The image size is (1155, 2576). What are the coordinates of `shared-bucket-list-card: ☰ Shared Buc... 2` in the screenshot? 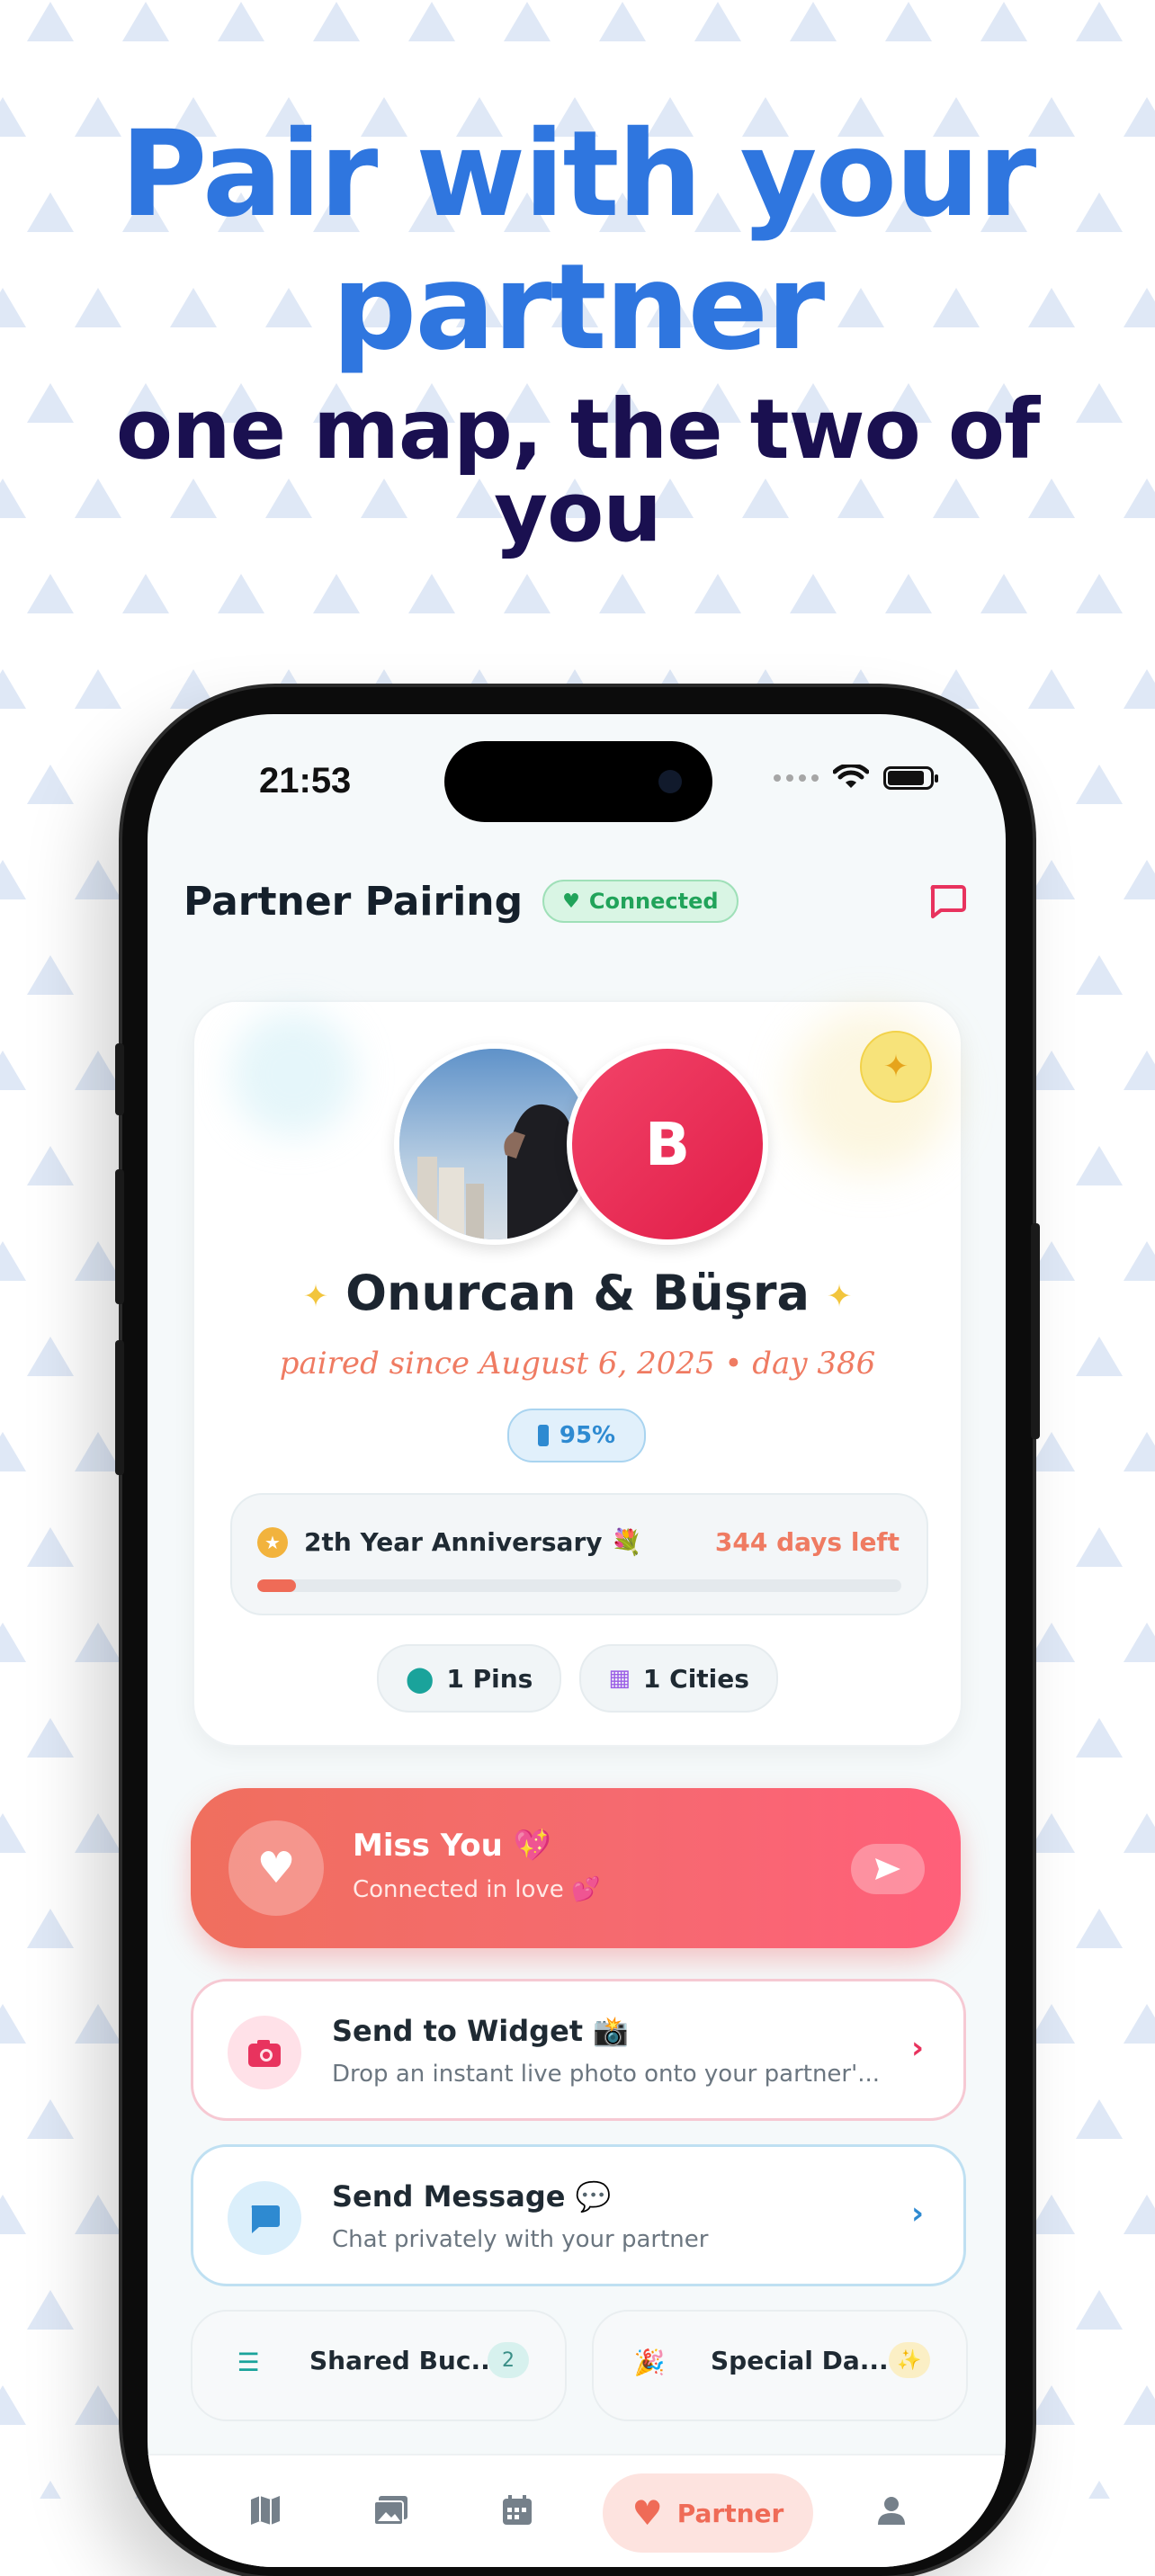 It's located at (379, 2365).